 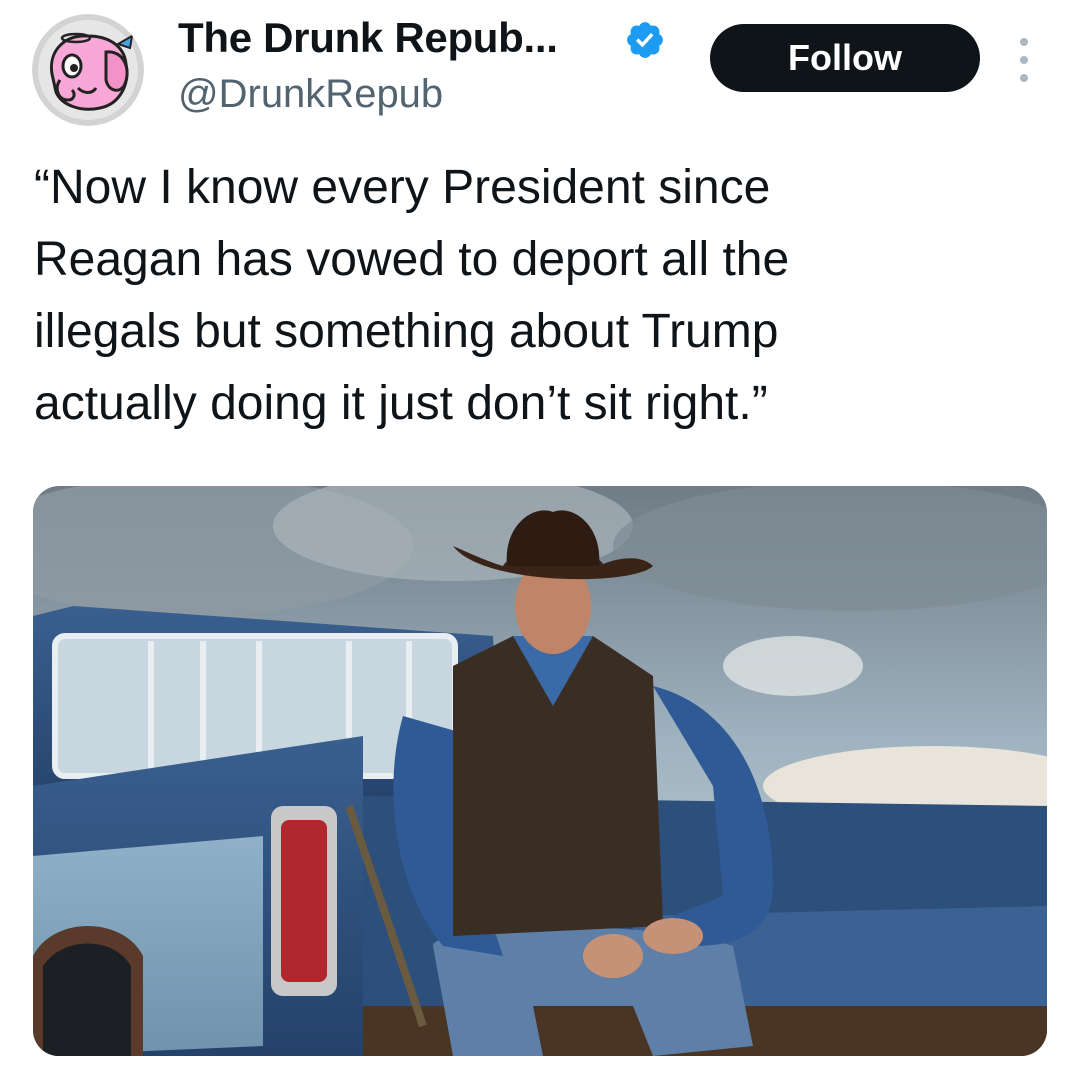 I want to click on more-options-icon, so click(x=1024, y=60).